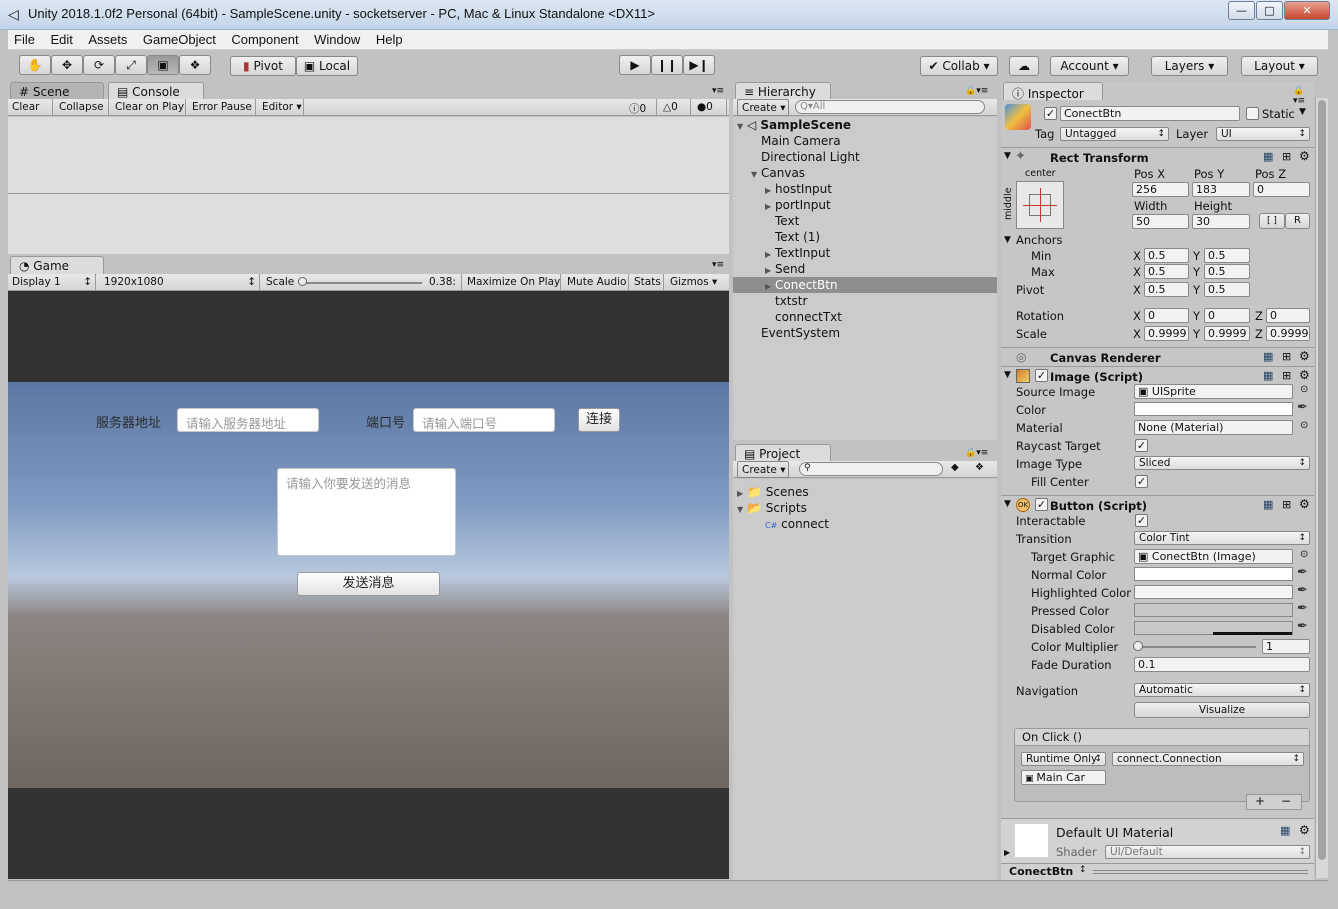  Describe the element at coordinates (1269, 10) in the screenshot. I see `maximize-button: □` at that location.